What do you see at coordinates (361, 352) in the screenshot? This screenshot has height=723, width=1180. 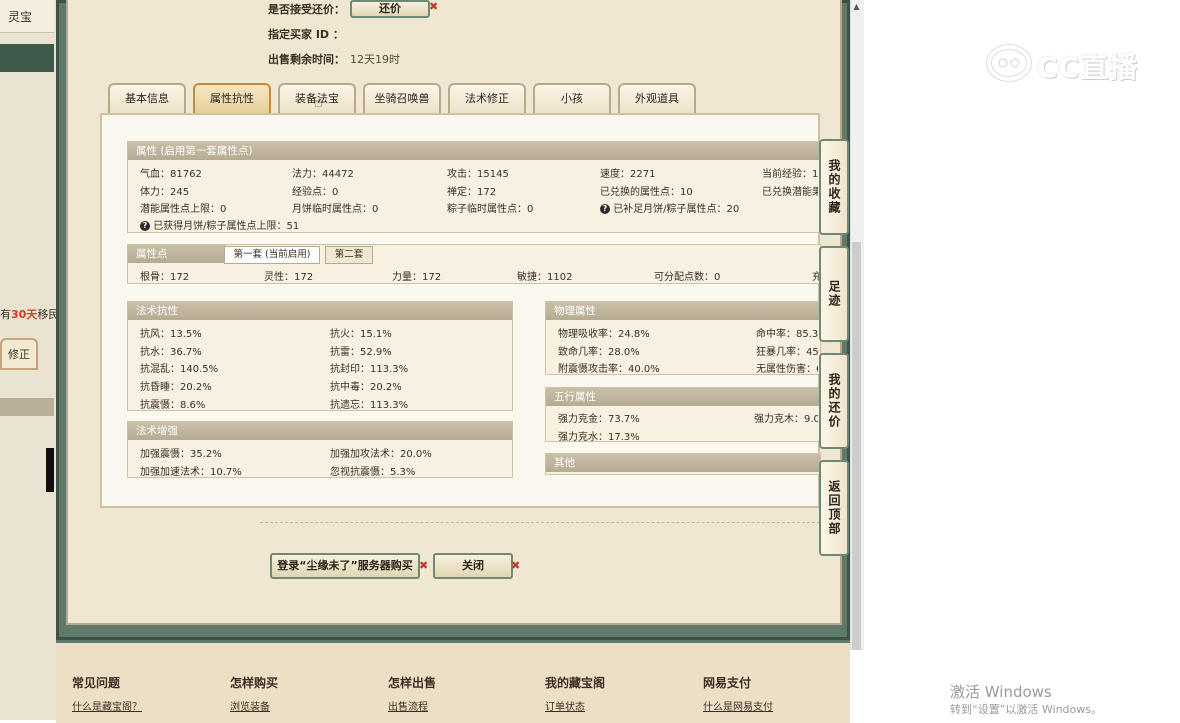 I see `resist-thunder: 抗雷：52.9%` at bounding box center [361, 352].